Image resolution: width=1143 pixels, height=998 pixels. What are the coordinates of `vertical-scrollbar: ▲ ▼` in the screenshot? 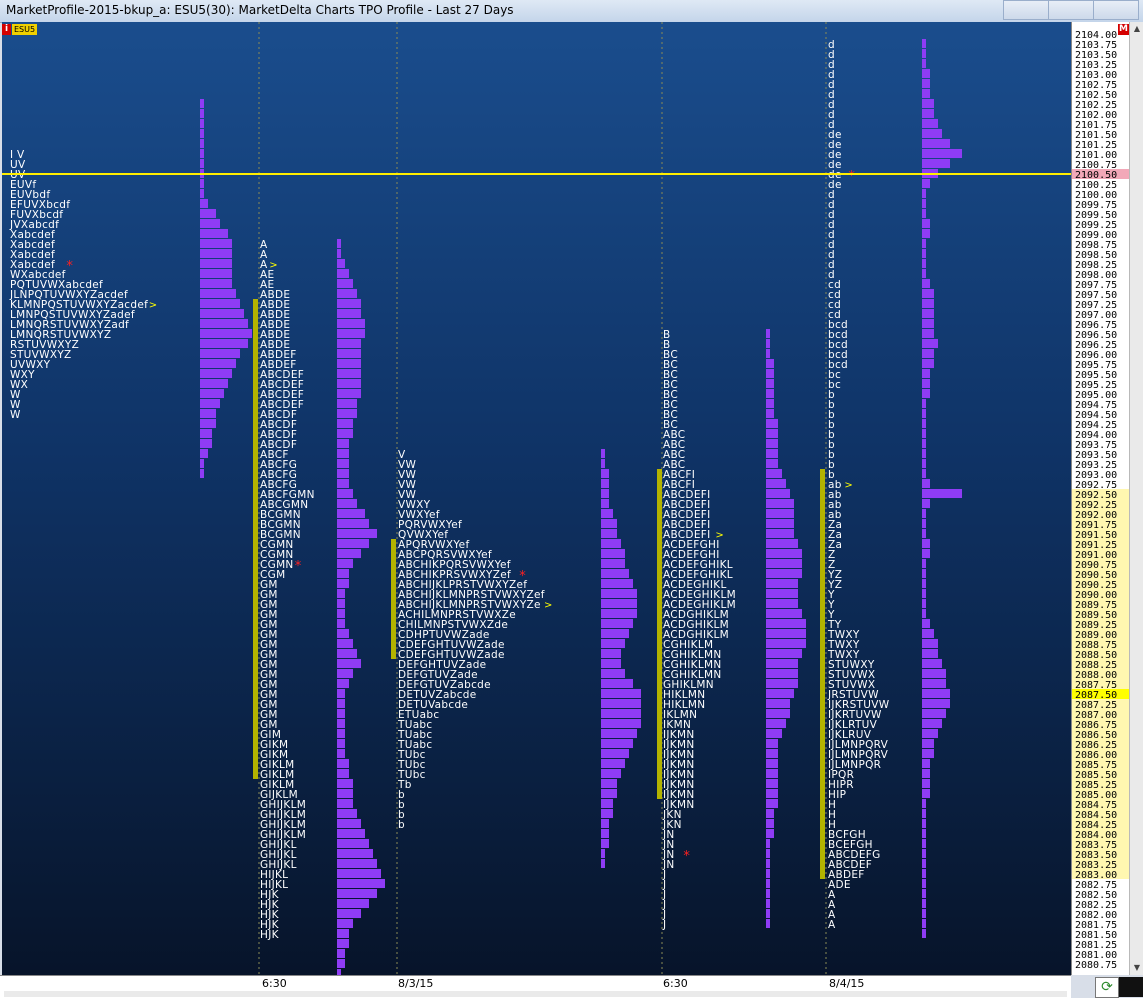 It's located at (1136, 498).